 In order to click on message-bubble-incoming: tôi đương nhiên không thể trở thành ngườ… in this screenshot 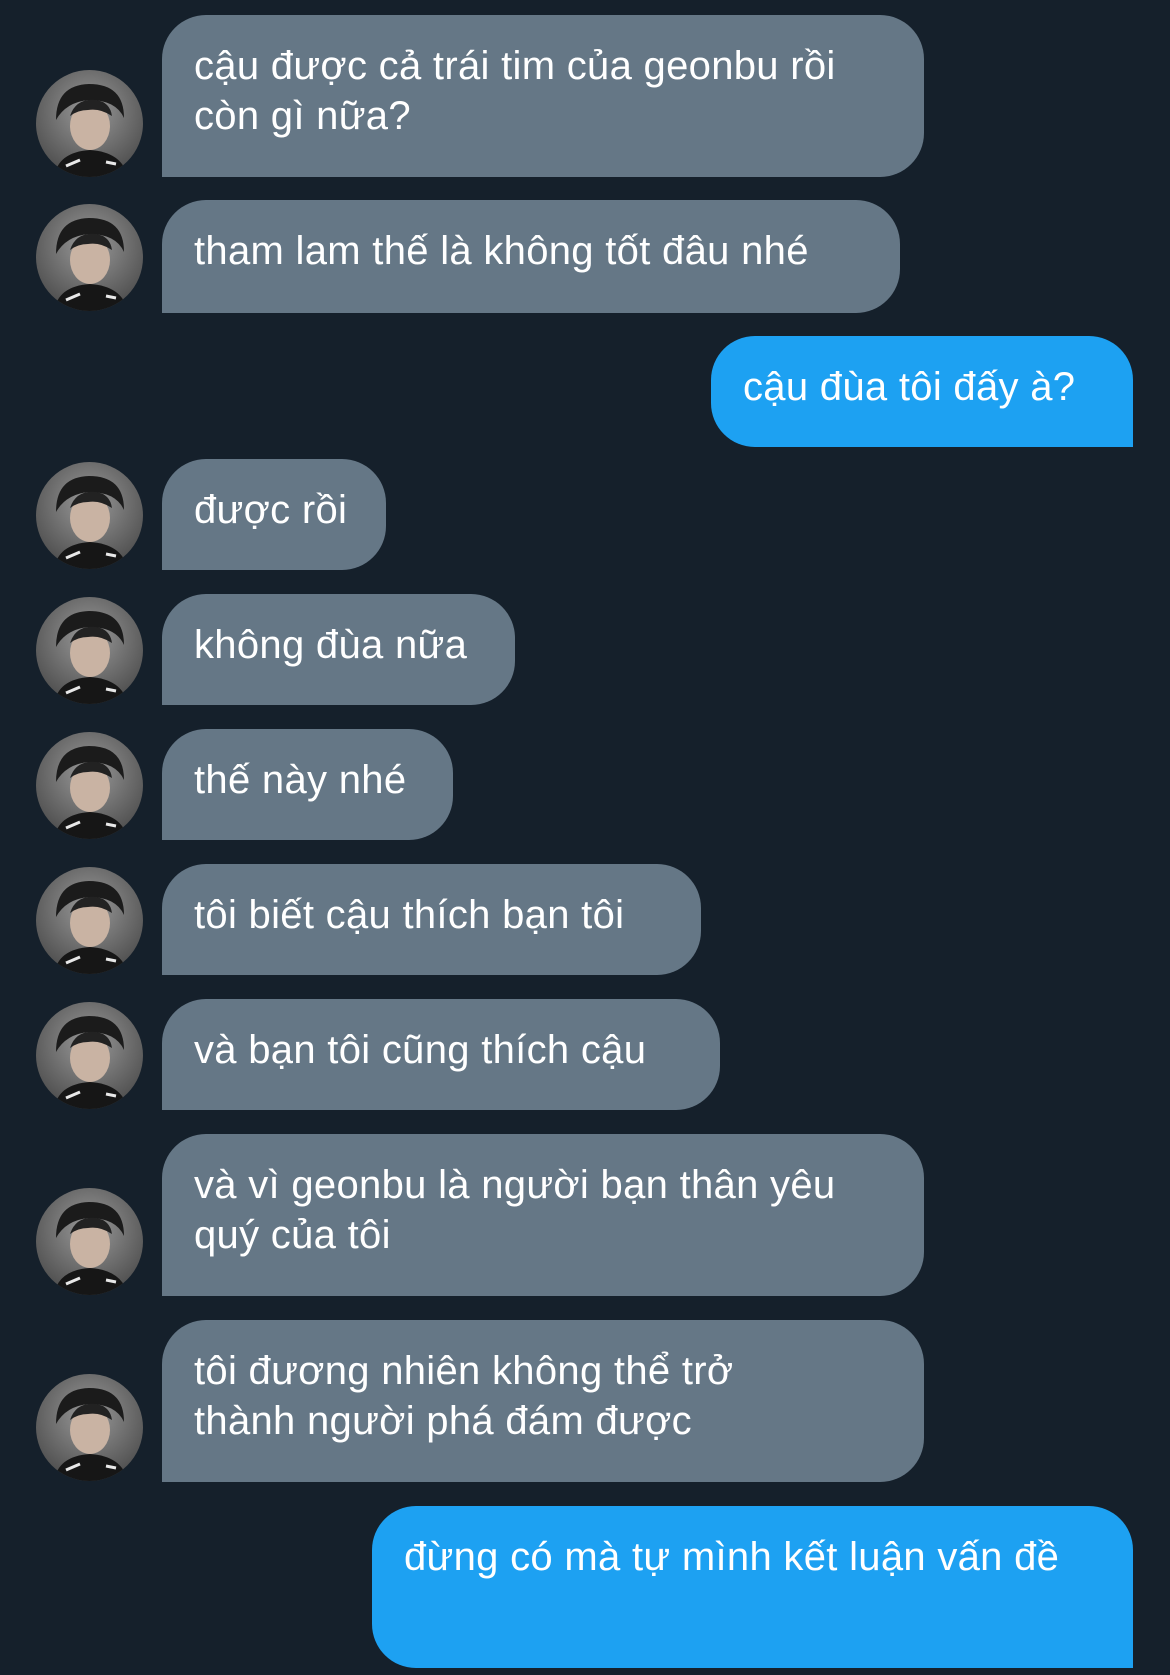, I will do `click(543, 1401)`.